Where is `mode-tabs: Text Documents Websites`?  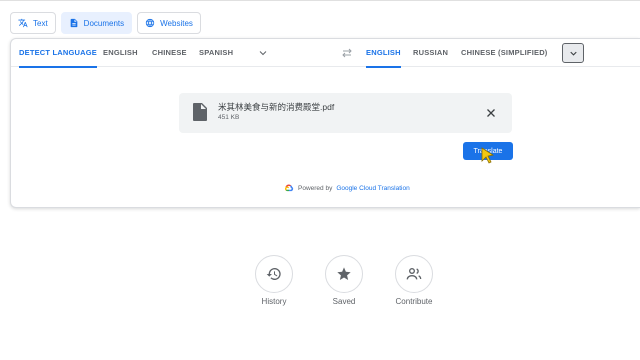 mode-tabs: Text Documents Websites is located at coordinates (105, 23).